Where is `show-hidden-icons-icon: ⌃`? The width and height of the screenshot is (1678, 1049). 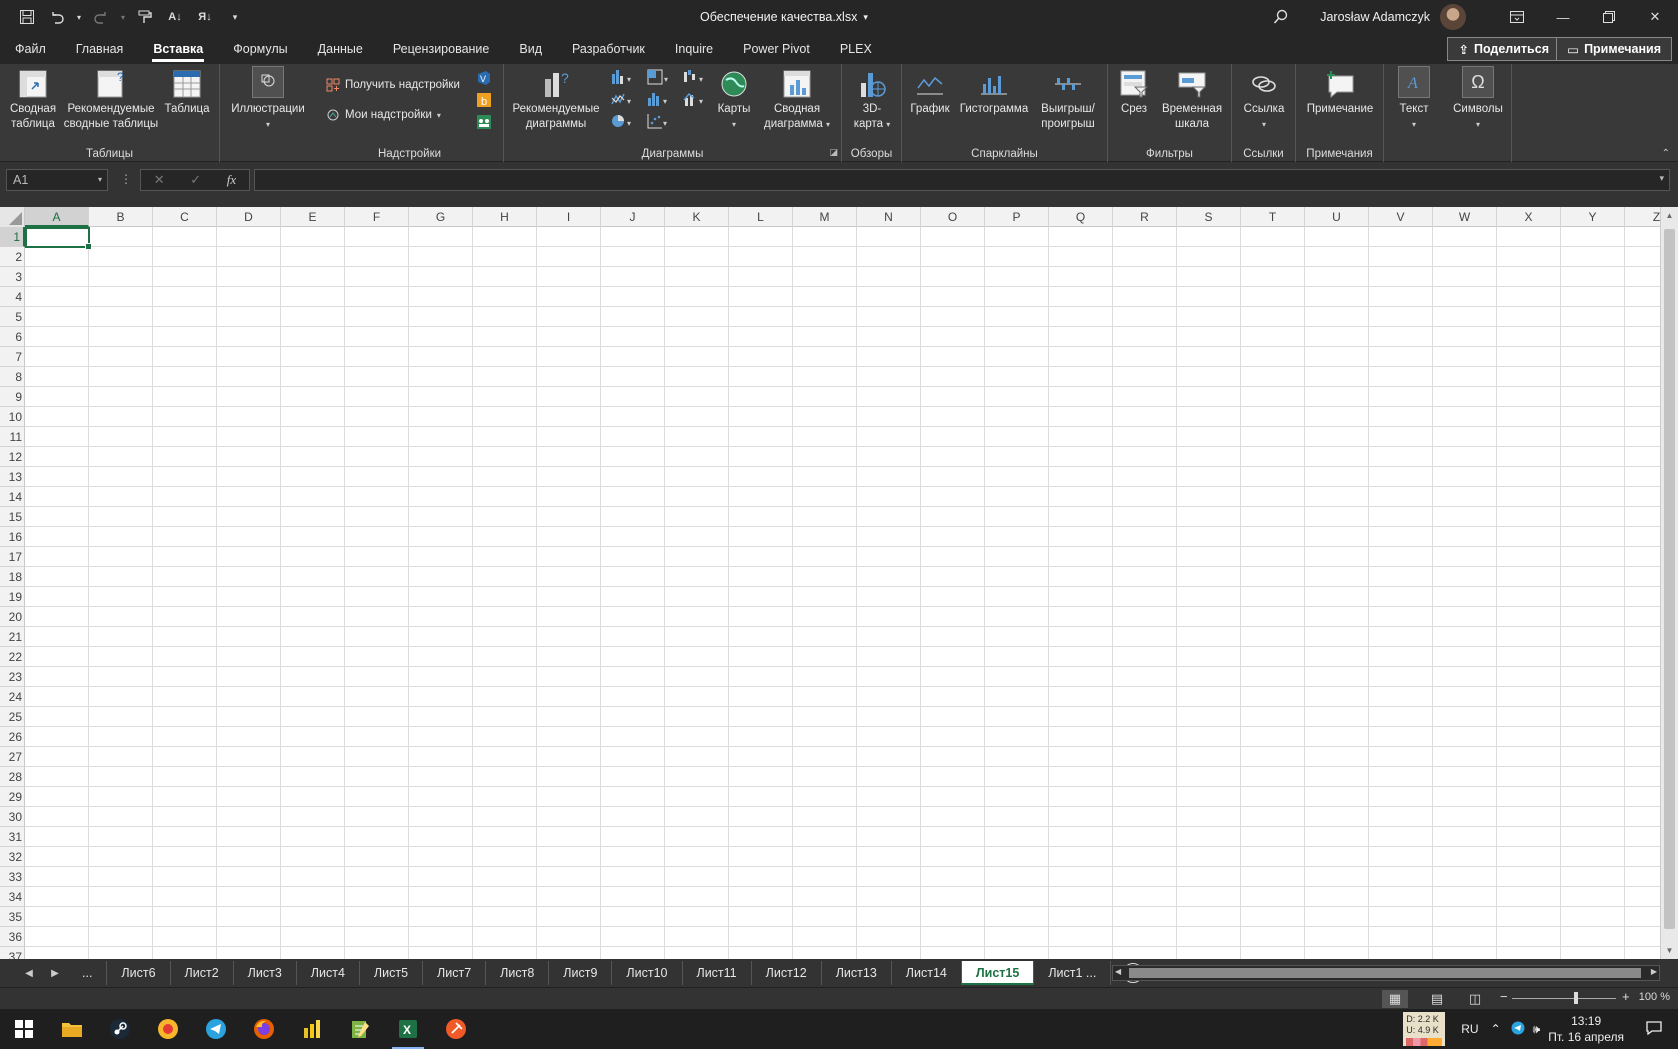 show-hidden-icons-icon: ⌃ is located at coordinates (1496, 1029).